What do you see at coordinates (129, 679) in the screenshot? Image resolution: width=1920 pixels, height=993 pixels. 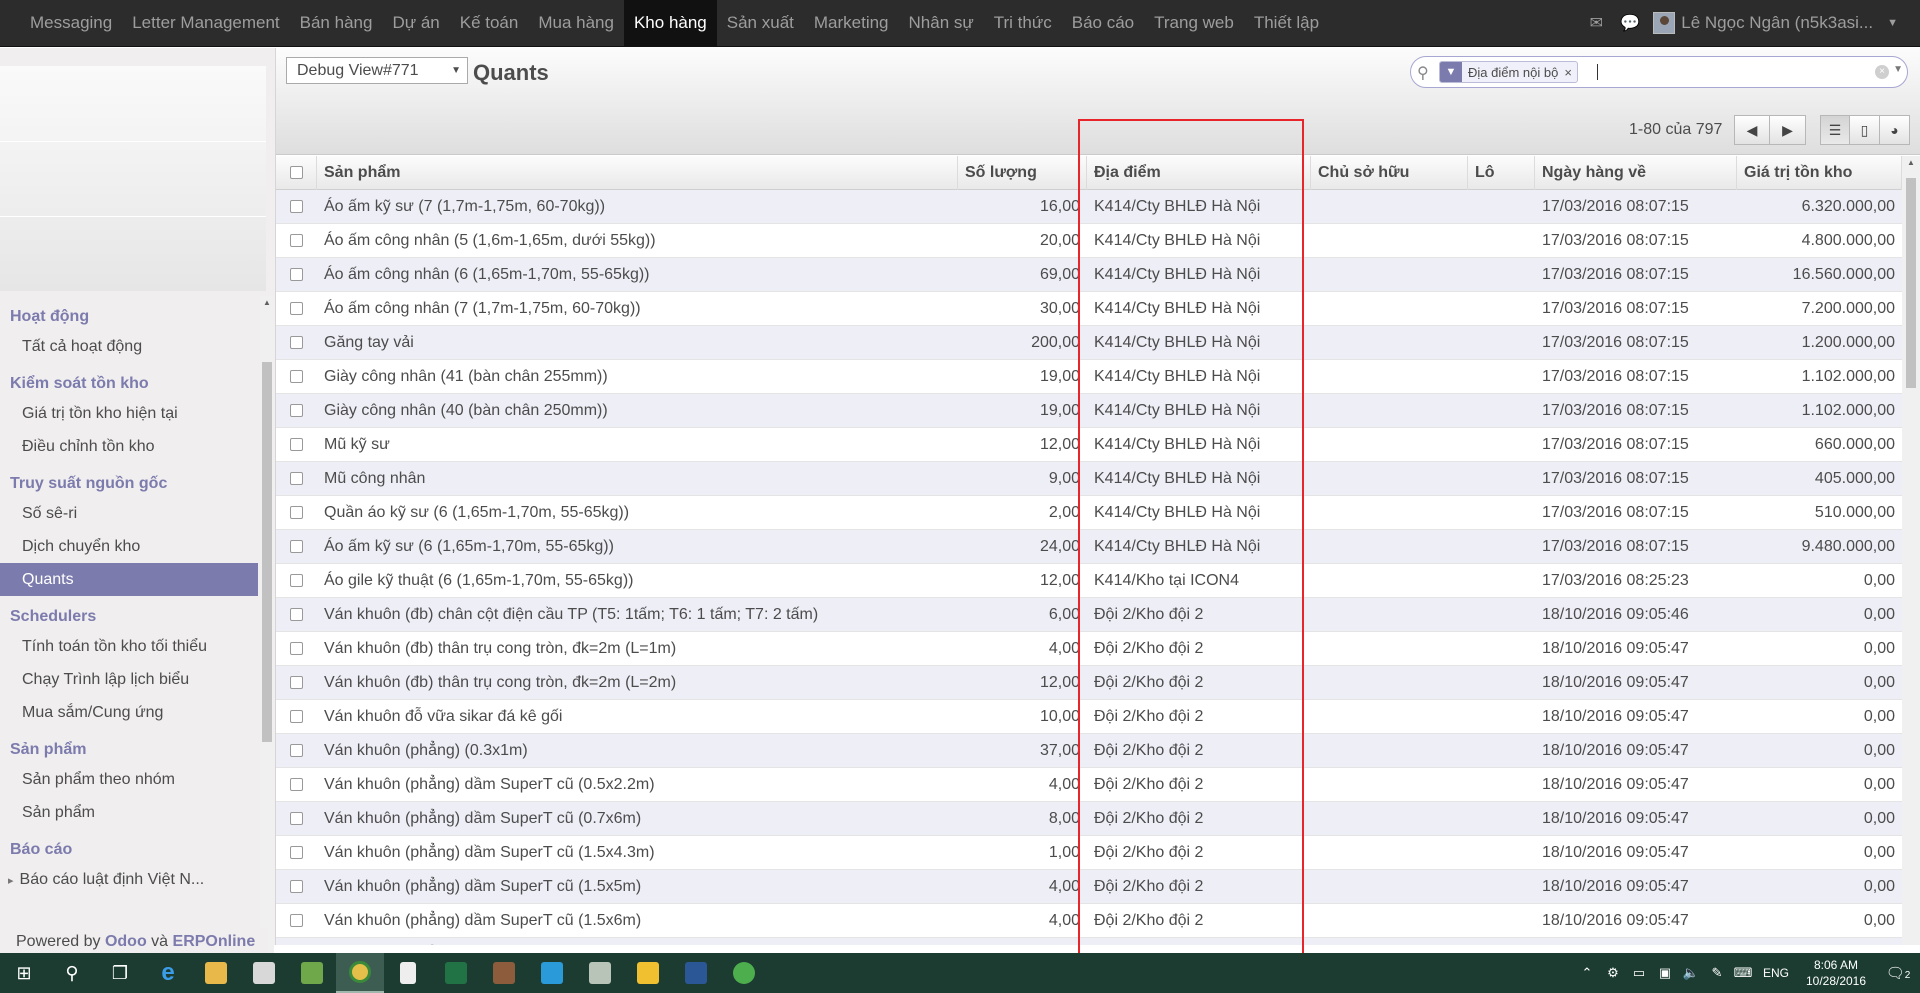 I see `sidebar-item-chay-trinh-lap-lich-bieu: Chạy Trình lập lịch biểu` at bounding box center [129, 679].